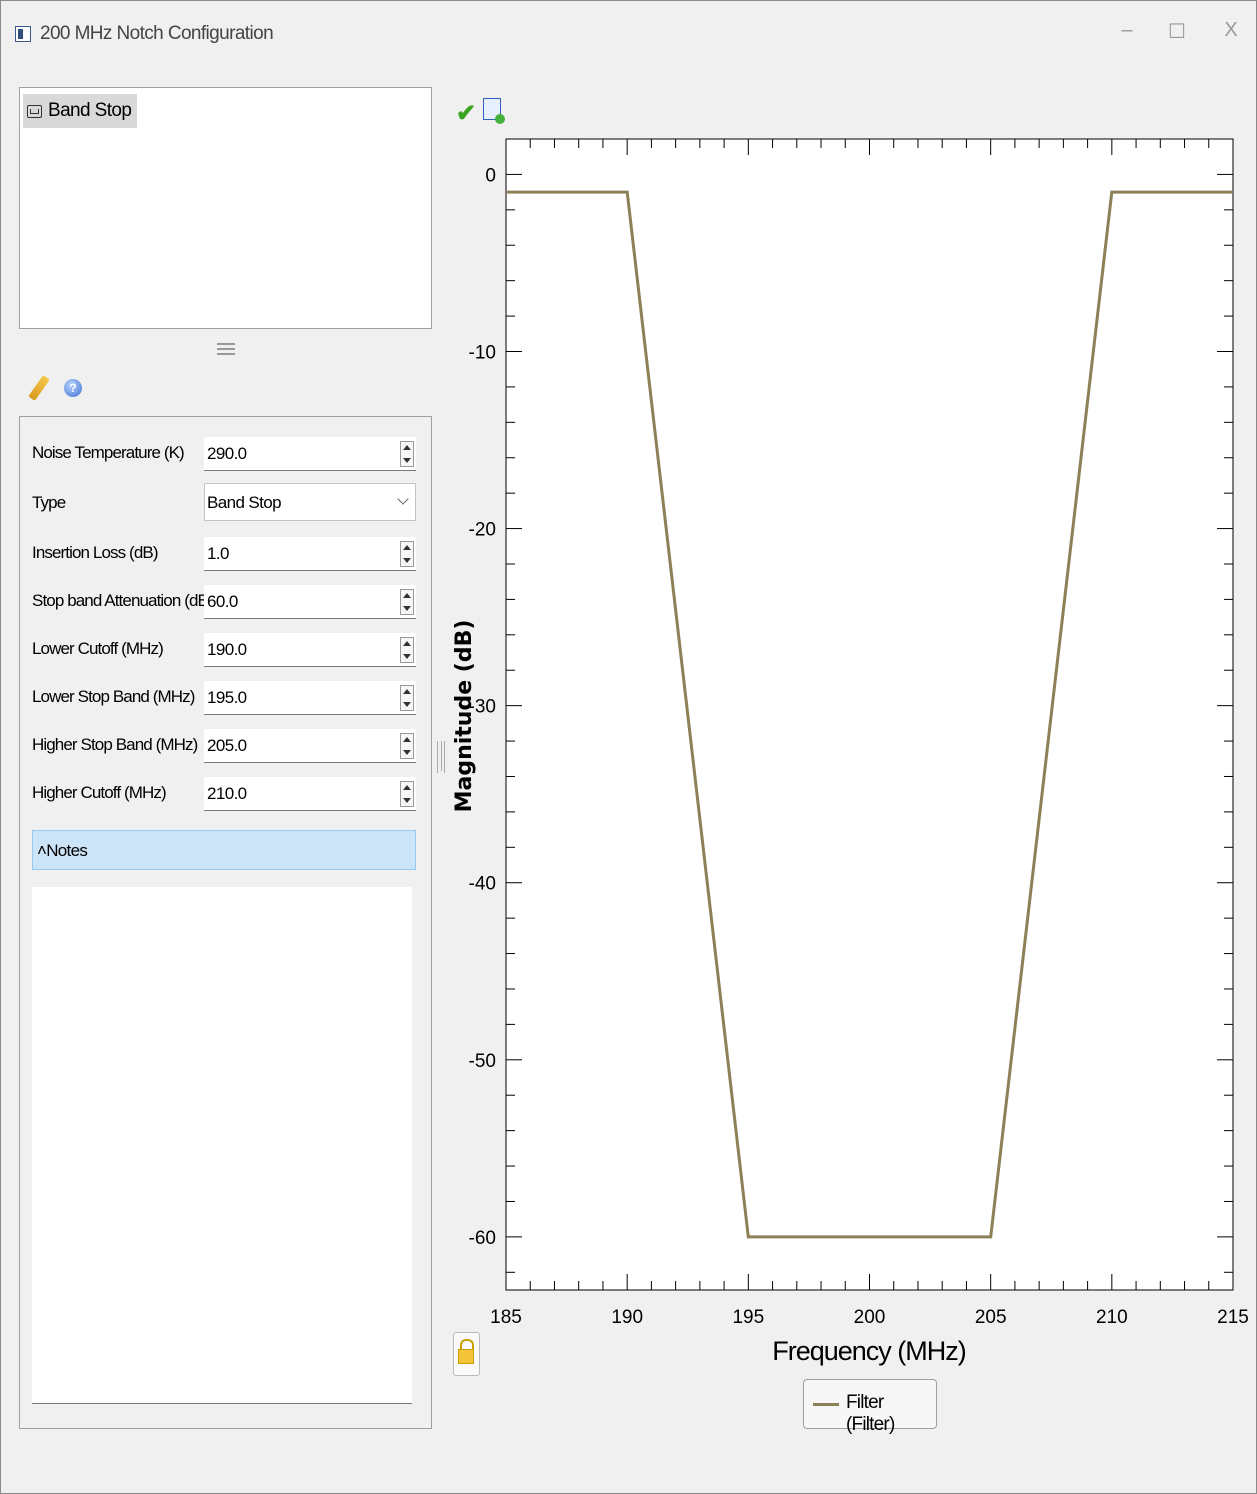  I want to click on x-axis-label: Frequency (MHz), so click(869, 1351).